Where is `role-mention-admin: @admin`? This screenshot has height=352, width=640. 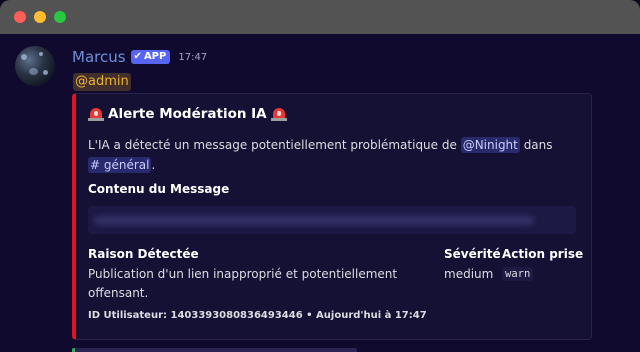 role-mention-admin: @admin is located at coordinates (102, 82).